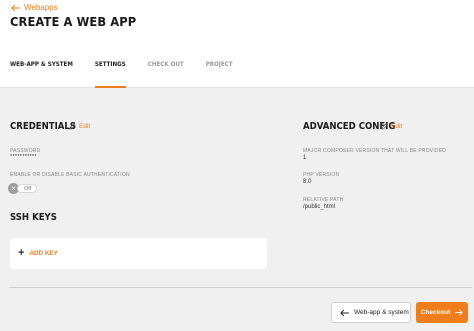  What do you see at coordinates (41, 7) in the screenshot?
I see `back-link-label: Webapps` at bounding box center [41, 7].